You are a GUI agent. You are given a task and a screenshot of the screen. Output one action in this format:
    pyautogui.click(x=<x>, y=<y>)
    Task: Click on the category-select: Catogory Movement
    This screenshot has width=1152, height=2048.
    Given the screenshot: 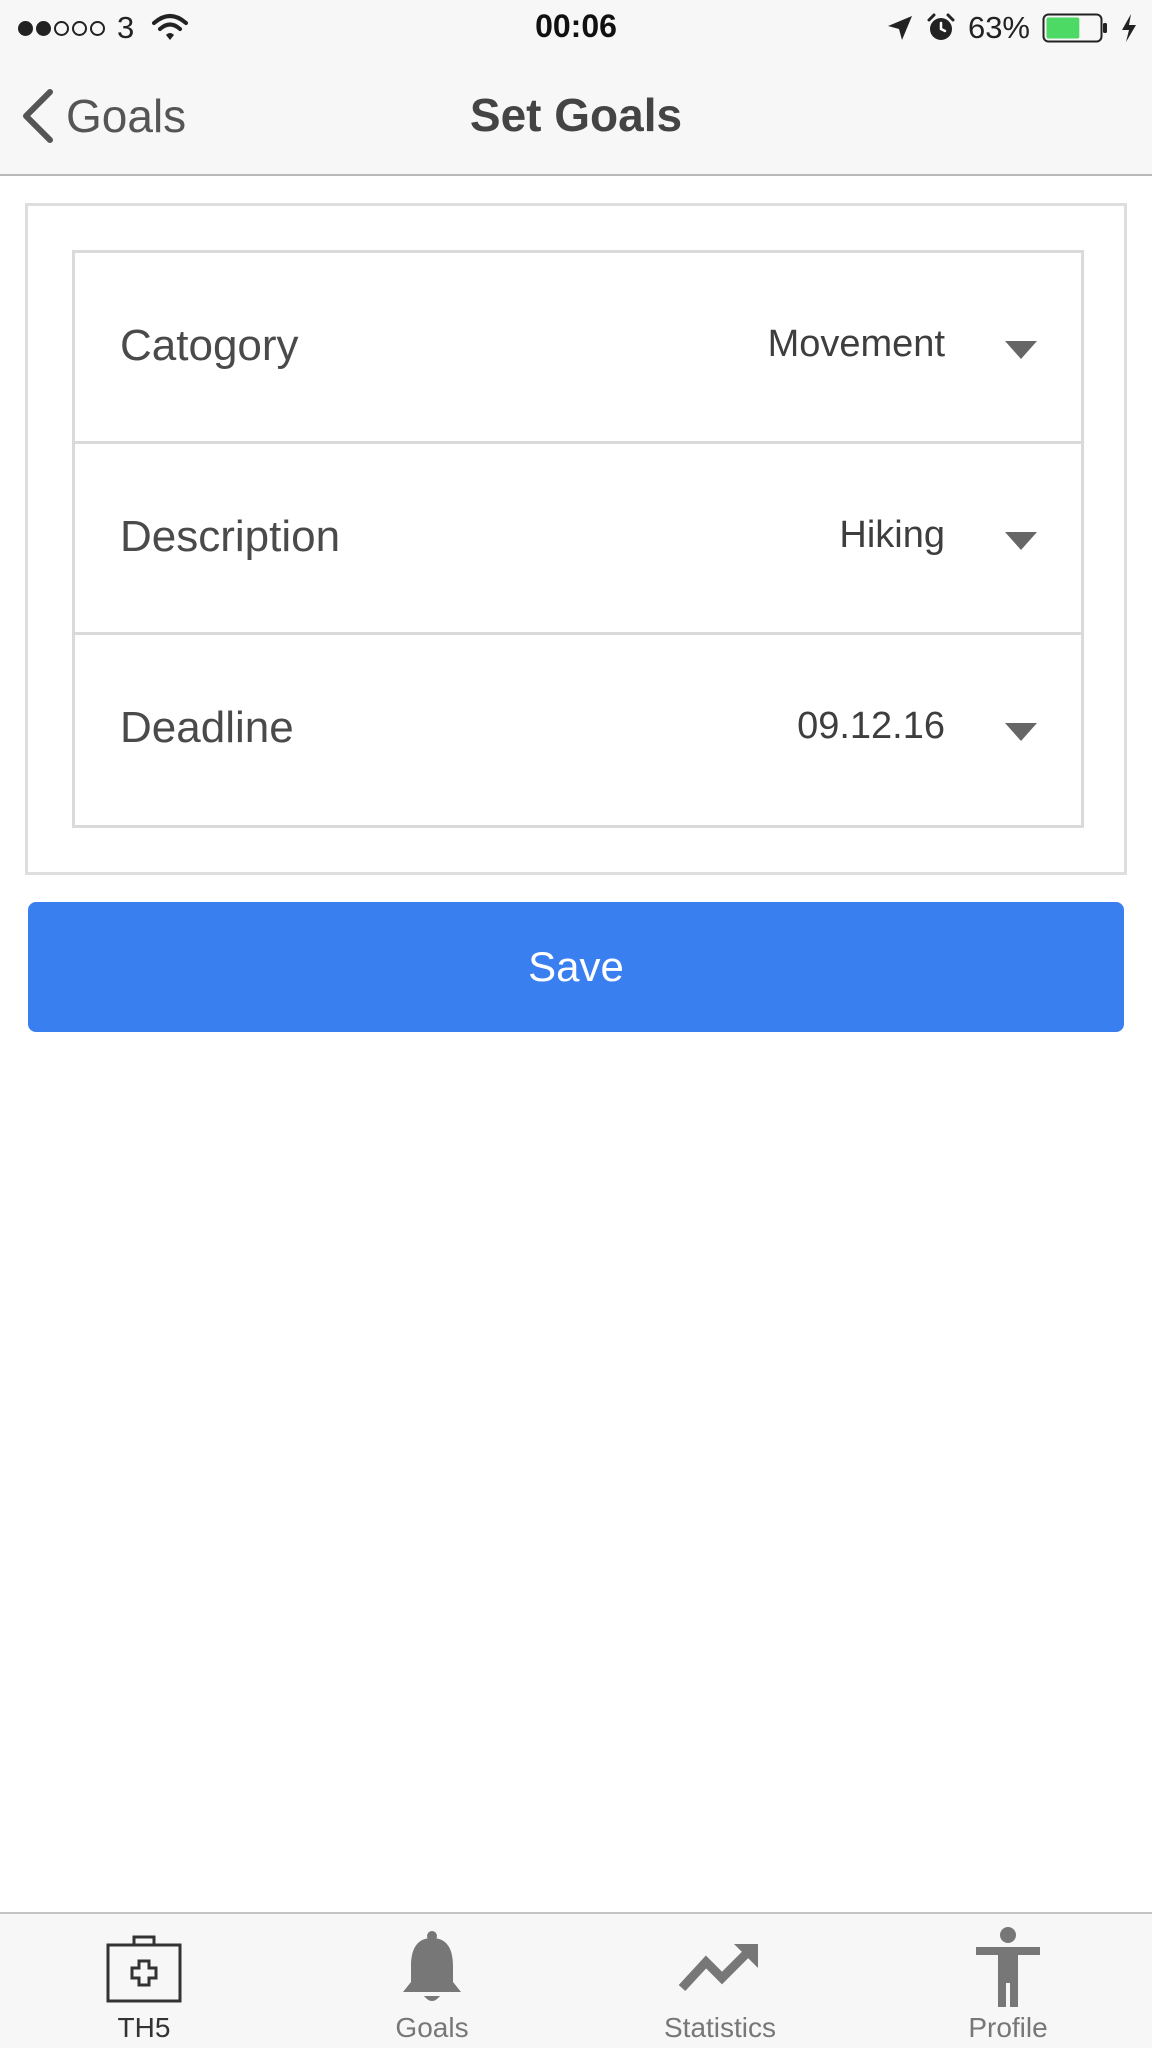 What is the action you would take?
    pyautogui.click(x=578, y=348)
    